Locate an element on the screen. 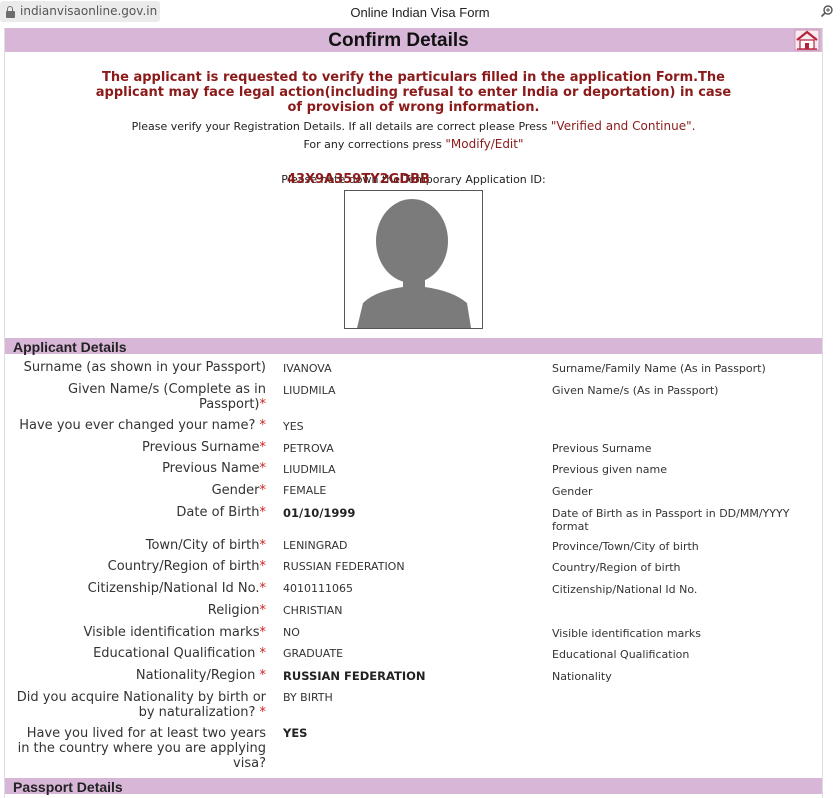 This screenshot has width=840, height=798. field-hint: Surname/Family Name (As in Passport) is located at coordinates (659, 368).